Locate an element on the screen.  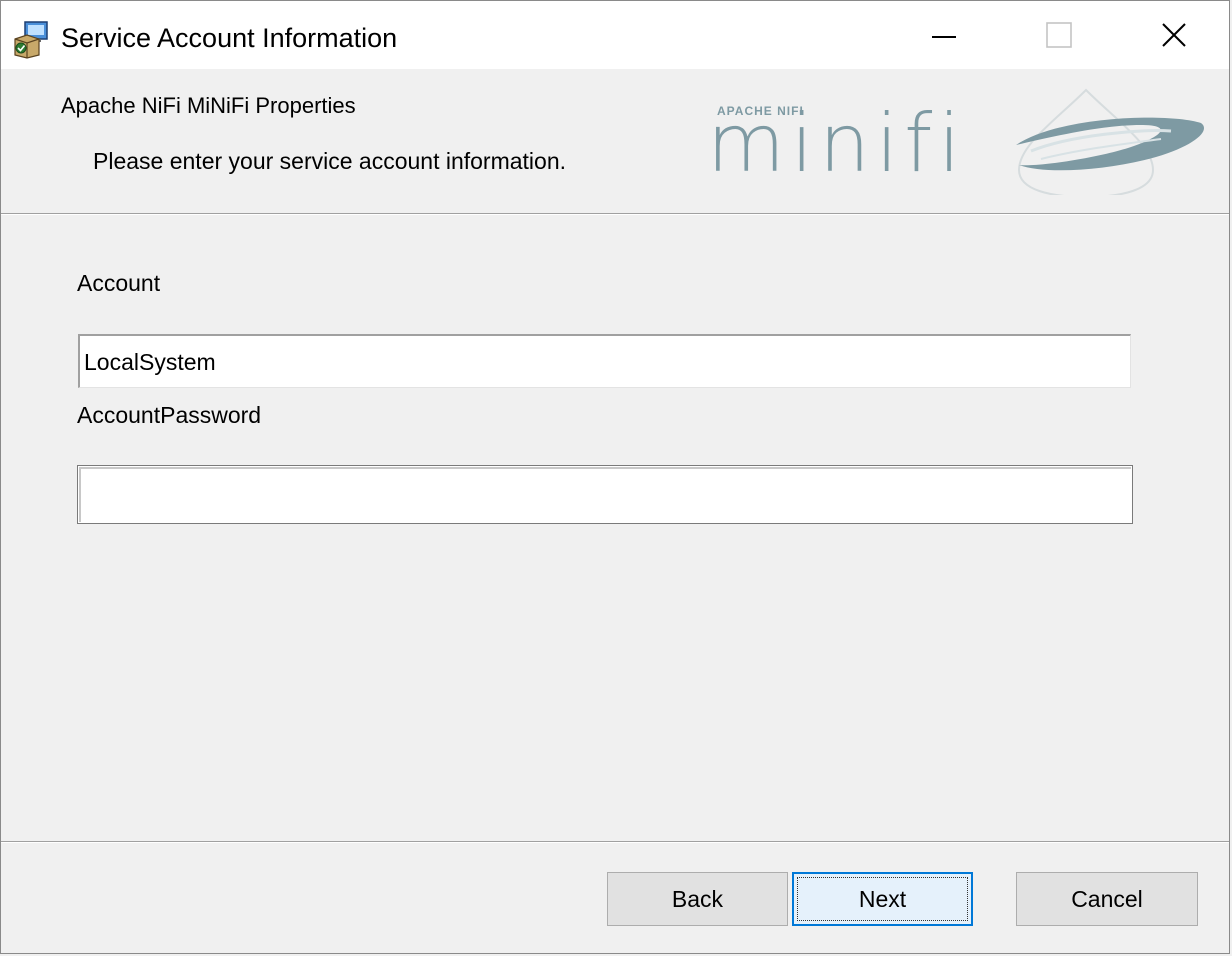
title-bar: Service Account Information is located at coordinates (615, 35).